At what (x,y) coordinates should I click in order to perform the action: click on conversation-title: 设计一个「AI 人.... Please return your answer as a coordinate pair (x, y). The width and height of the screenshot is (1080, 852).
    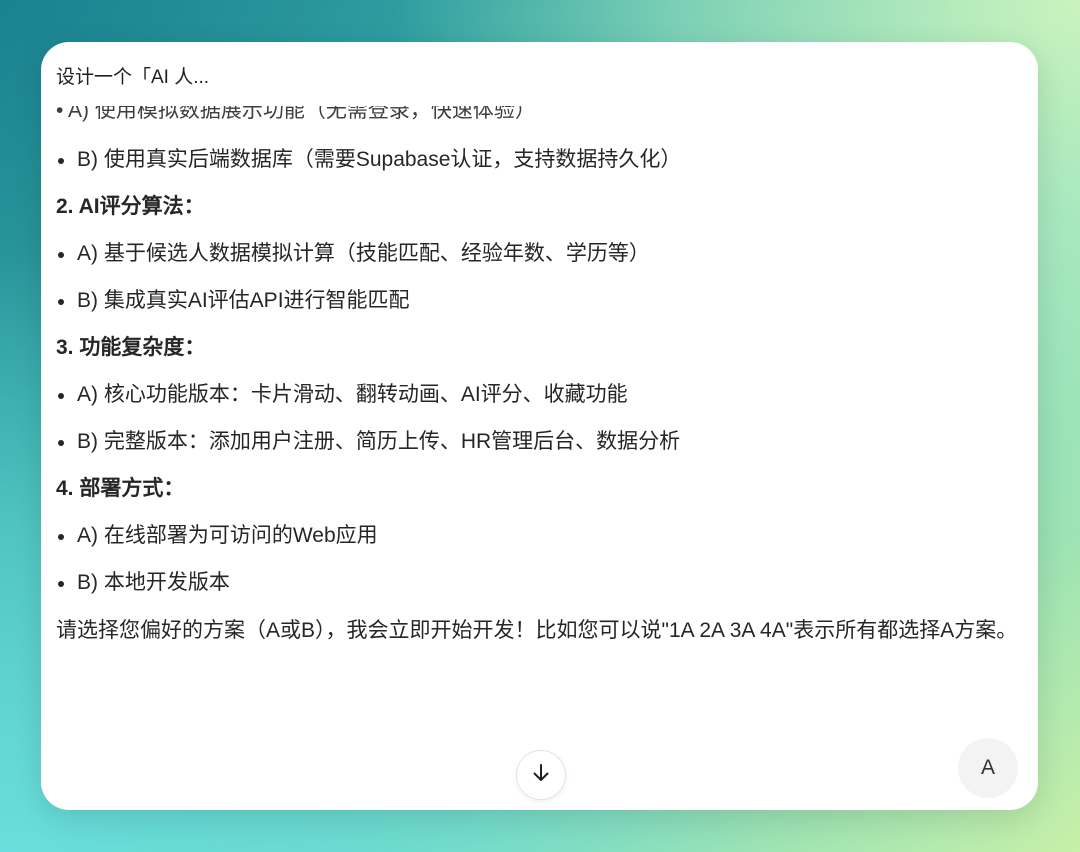
    Looking at the image, I should click on (133, 77).